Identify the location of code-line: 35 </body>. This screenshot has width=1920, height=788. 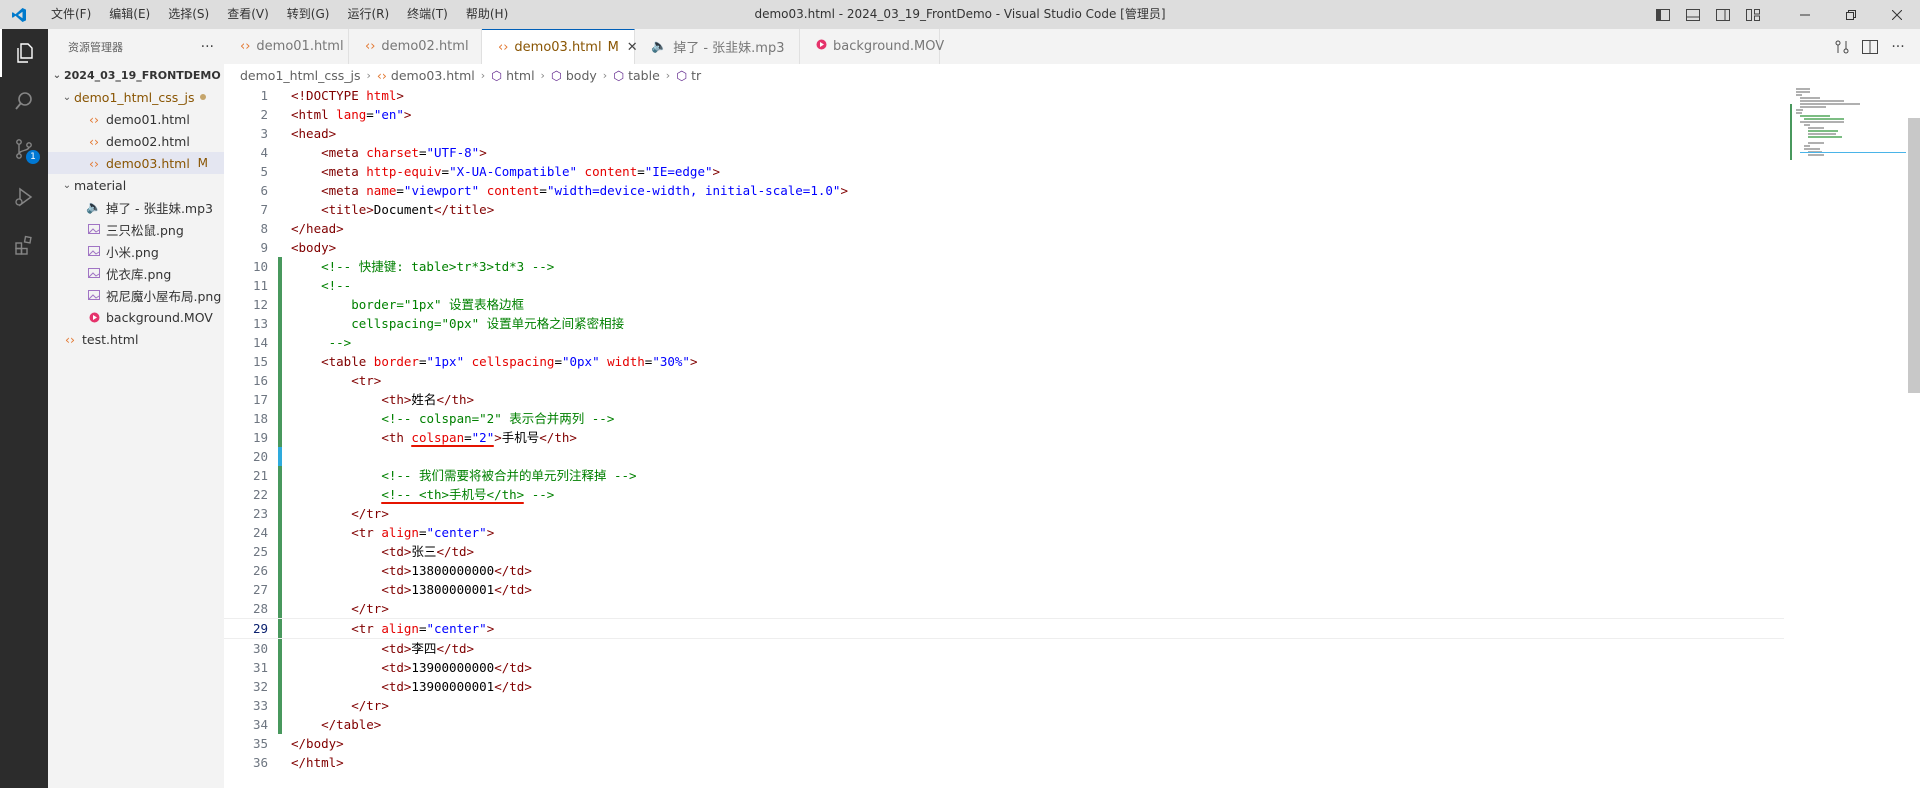
(1004, 743).